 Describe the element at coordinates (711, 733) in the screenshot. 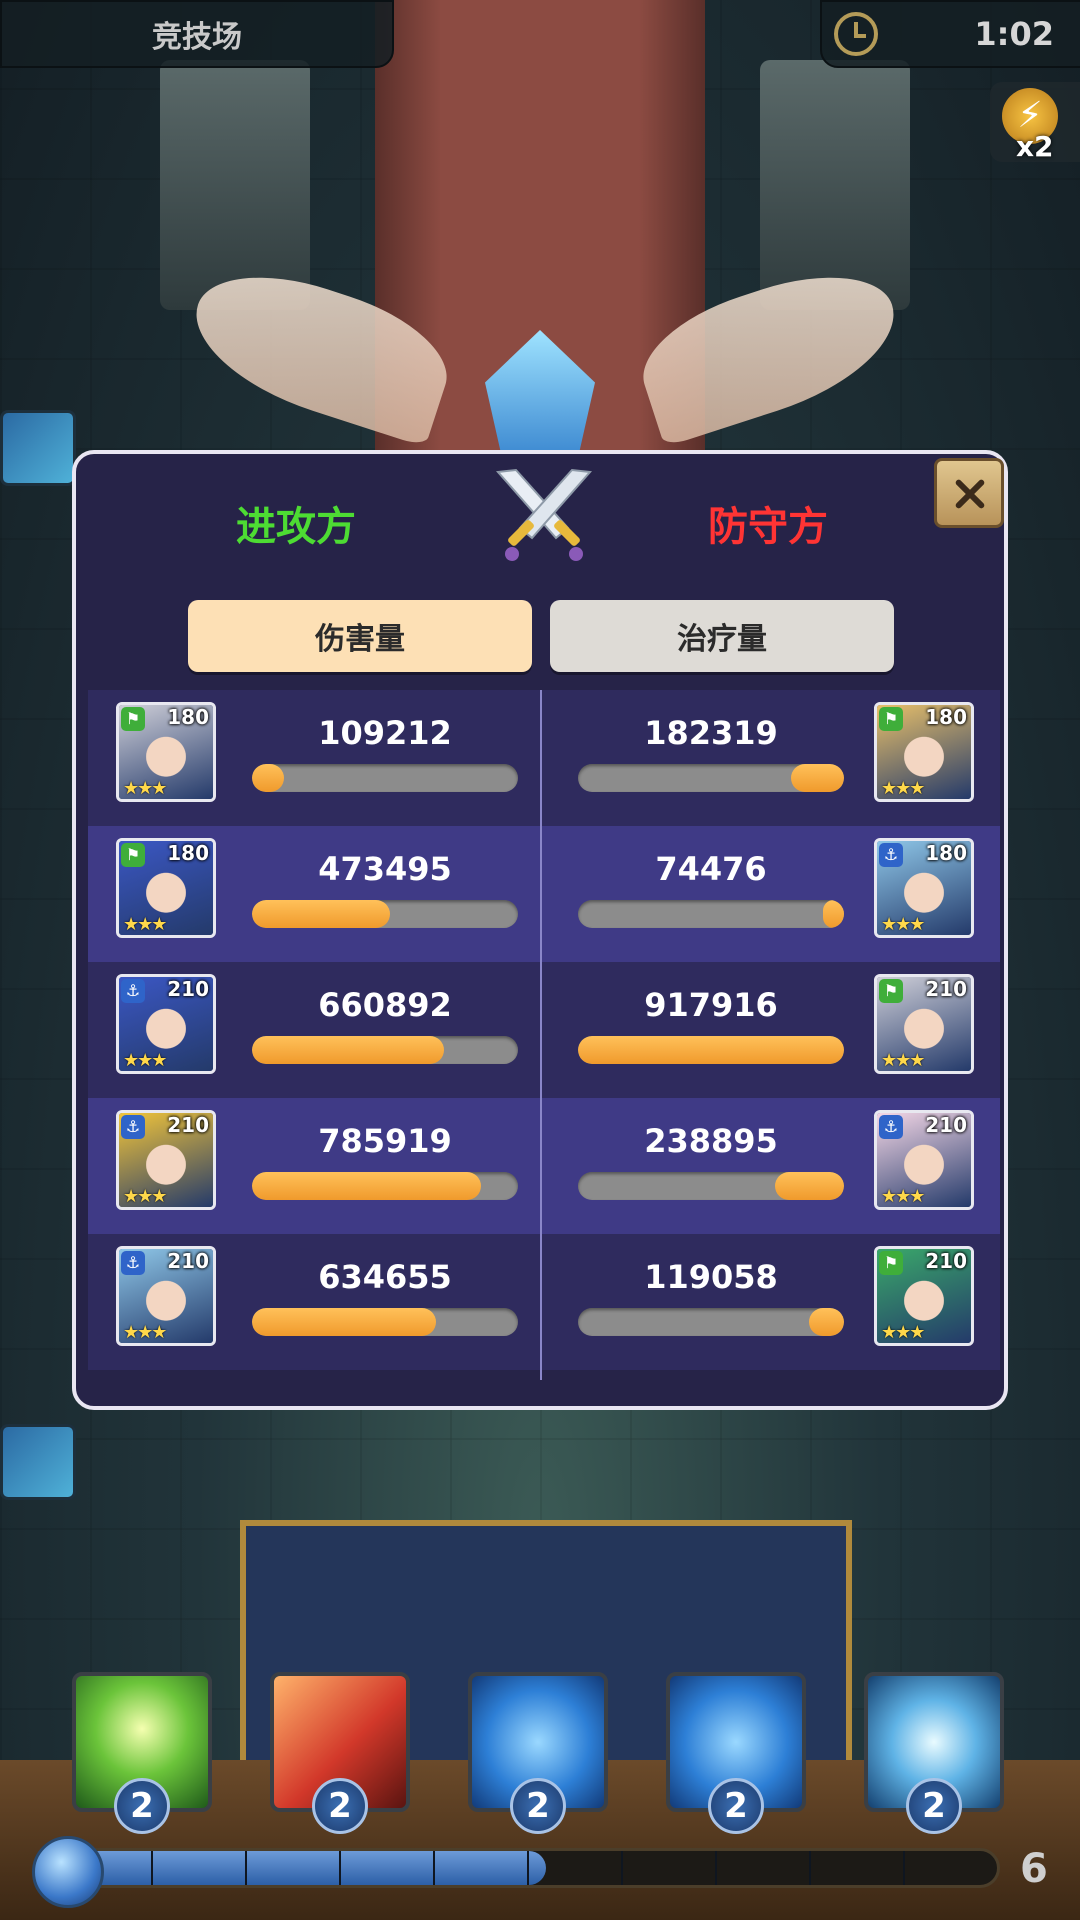

I see `defender-value: 182319` at that location.